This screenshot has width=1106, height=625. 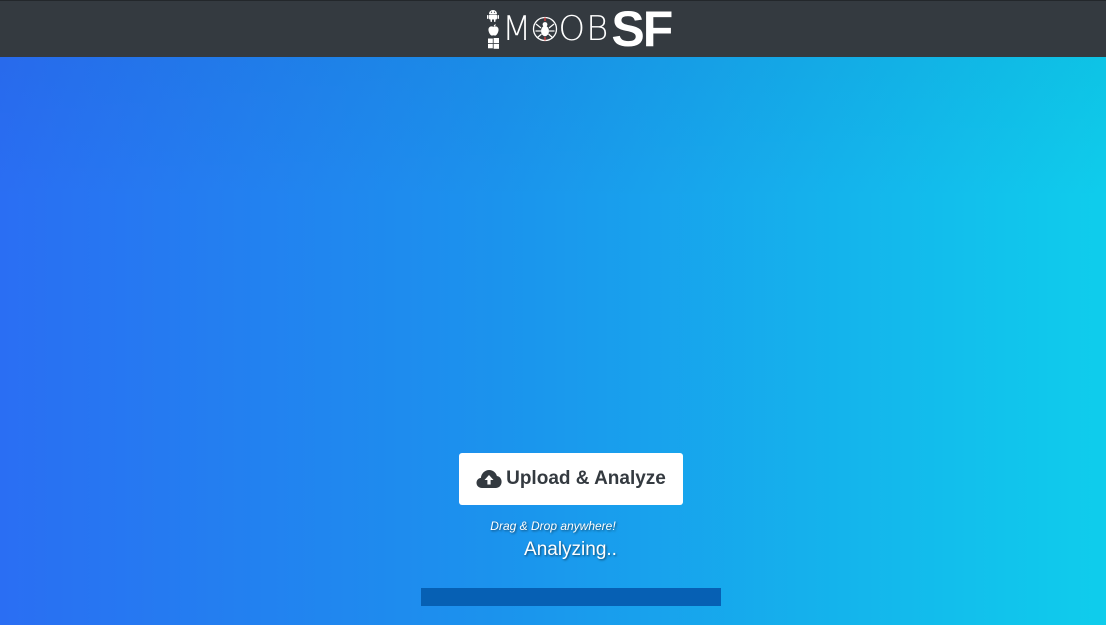 What do you see at coordinates (493, 16) in the screenshot?
I see `android-icon` at bounding box center [493, 16].